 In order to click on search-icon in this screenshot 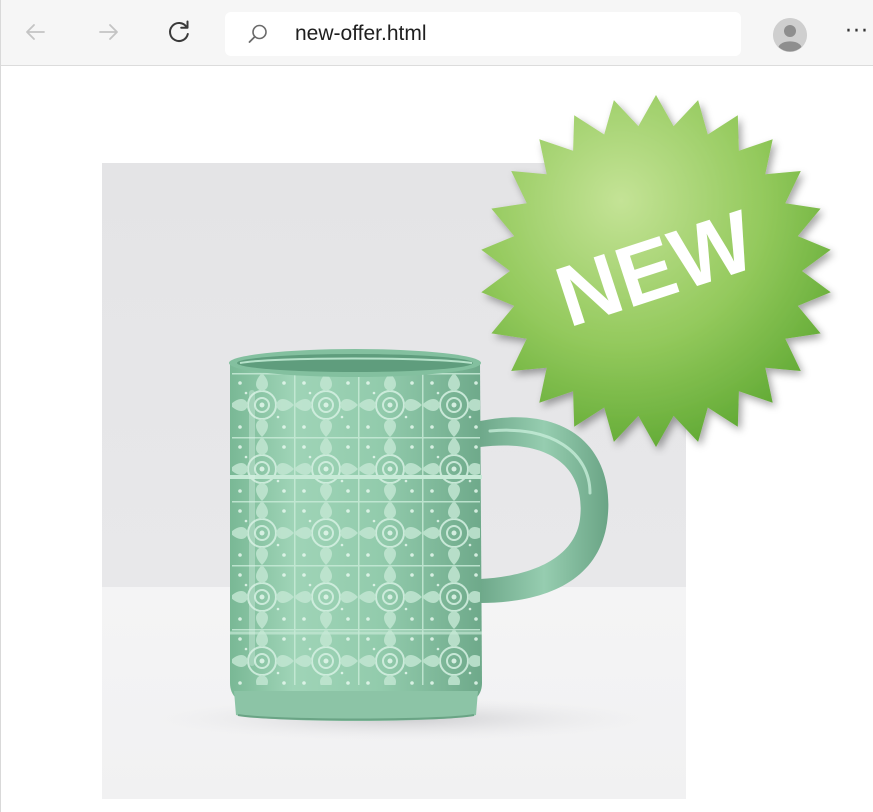, I will do `click(257, 33)`.